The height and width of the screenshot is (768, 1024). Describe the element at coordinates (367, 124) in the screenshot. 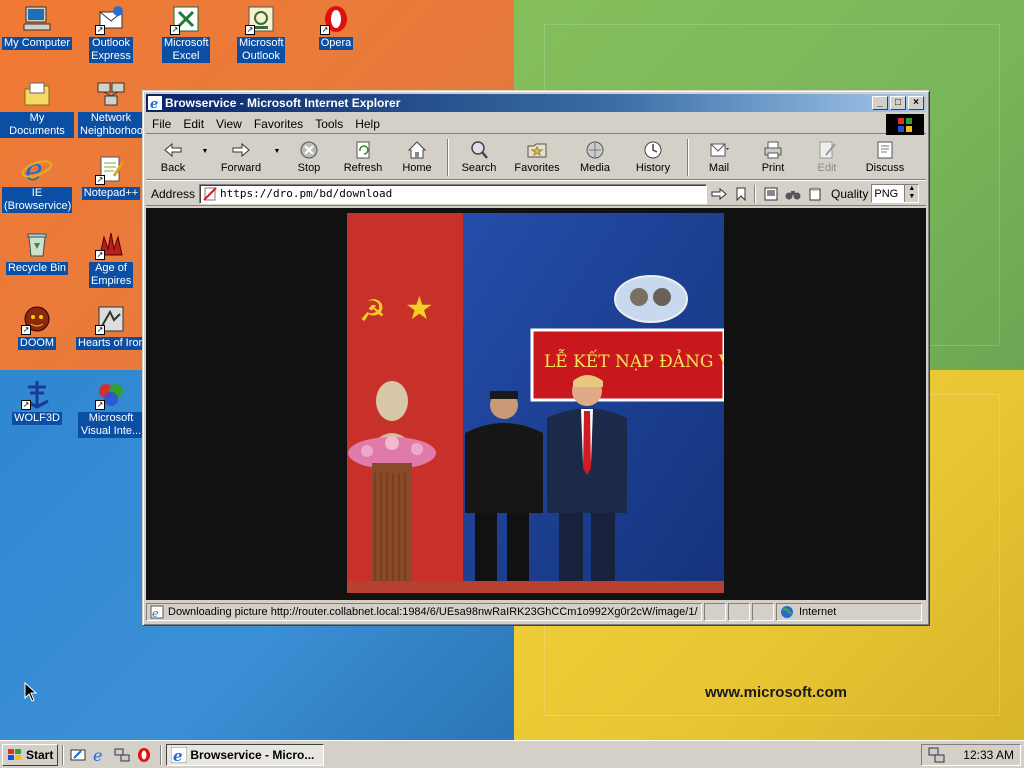

I see `menu-help: Help` at that location.